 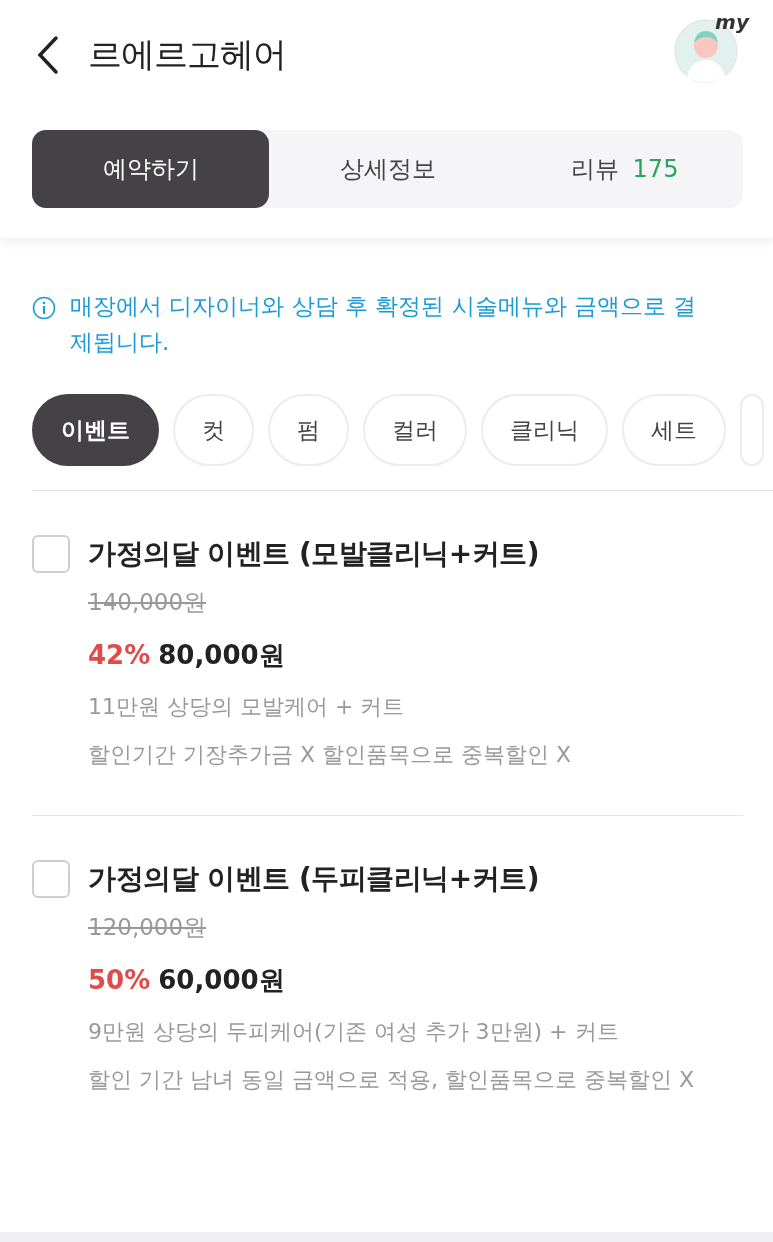 I want to click on menu-title: 가정의달 이벤트 (두피클리닉+커트), so click(x=314, y=879).